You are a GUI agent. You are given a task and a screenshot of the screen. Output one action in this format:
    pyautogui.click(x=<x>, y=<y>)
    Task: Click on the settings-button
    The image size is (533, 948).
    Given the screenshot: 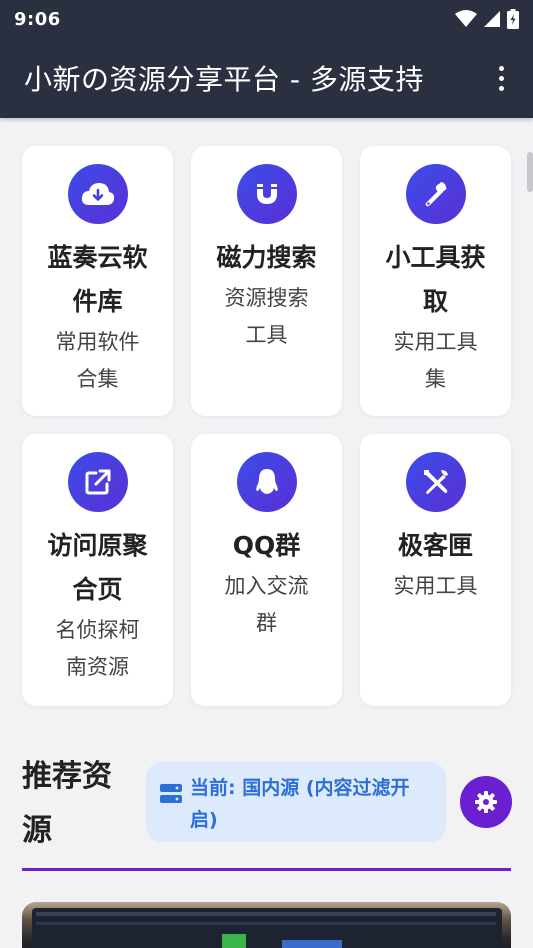 What is the action you would take?
    pyautogui.click(x=486, y=802)
    